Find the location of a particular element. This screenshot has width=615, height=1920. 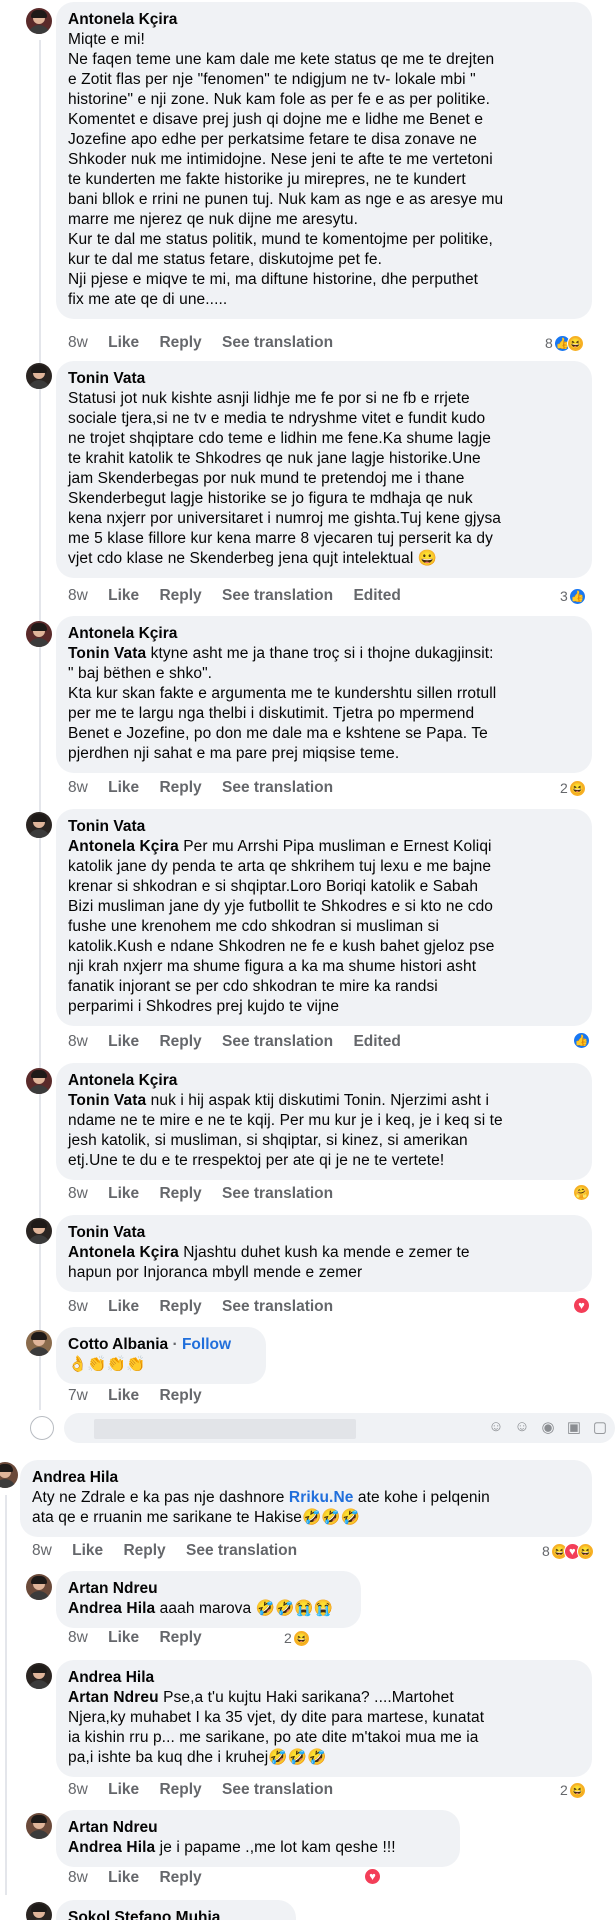

mention-link: Artan Ndreu is located at coordinates (113, 1697).